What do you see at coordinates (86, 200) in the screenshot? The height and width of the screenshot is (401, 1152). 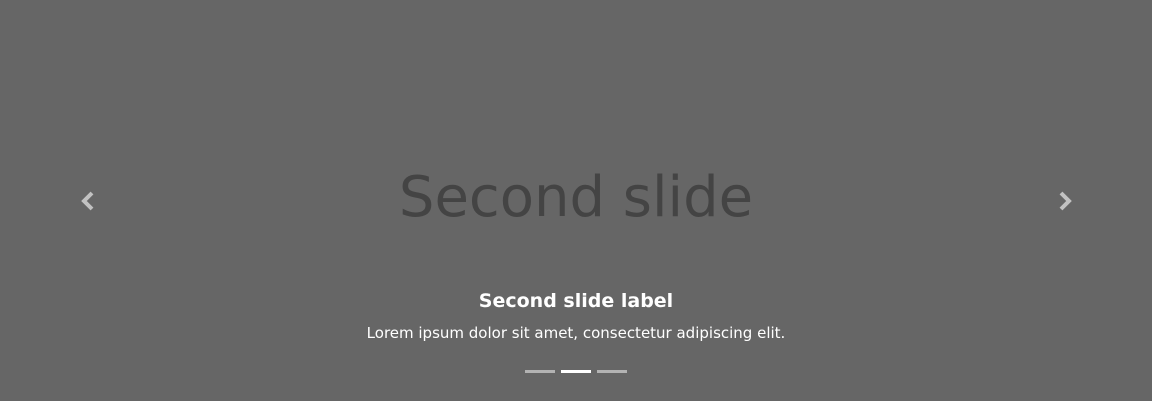 I see `chevron-left-icon` at bounding box center [86, 200].